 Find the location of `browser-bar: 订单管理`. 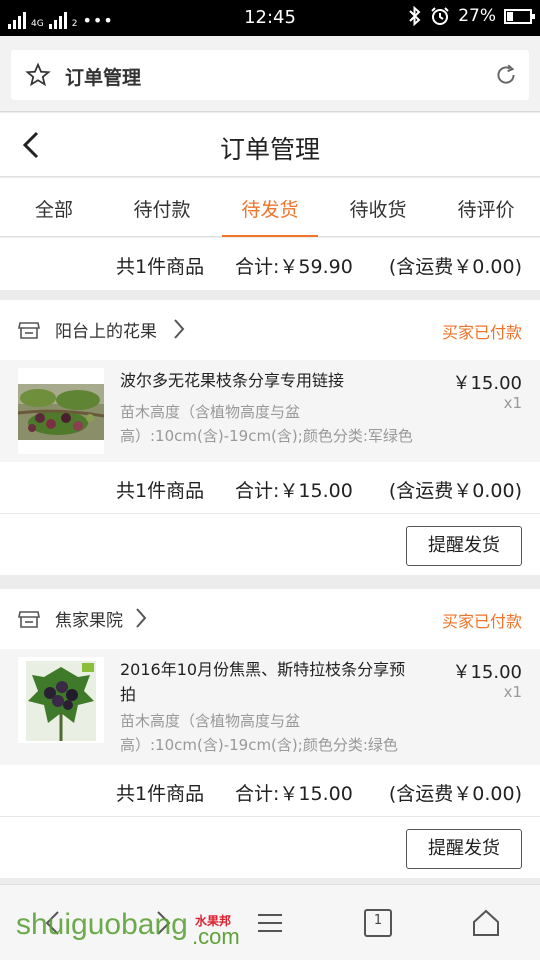

browser-bar: 订单管理 is located at coordinates (270, 74).